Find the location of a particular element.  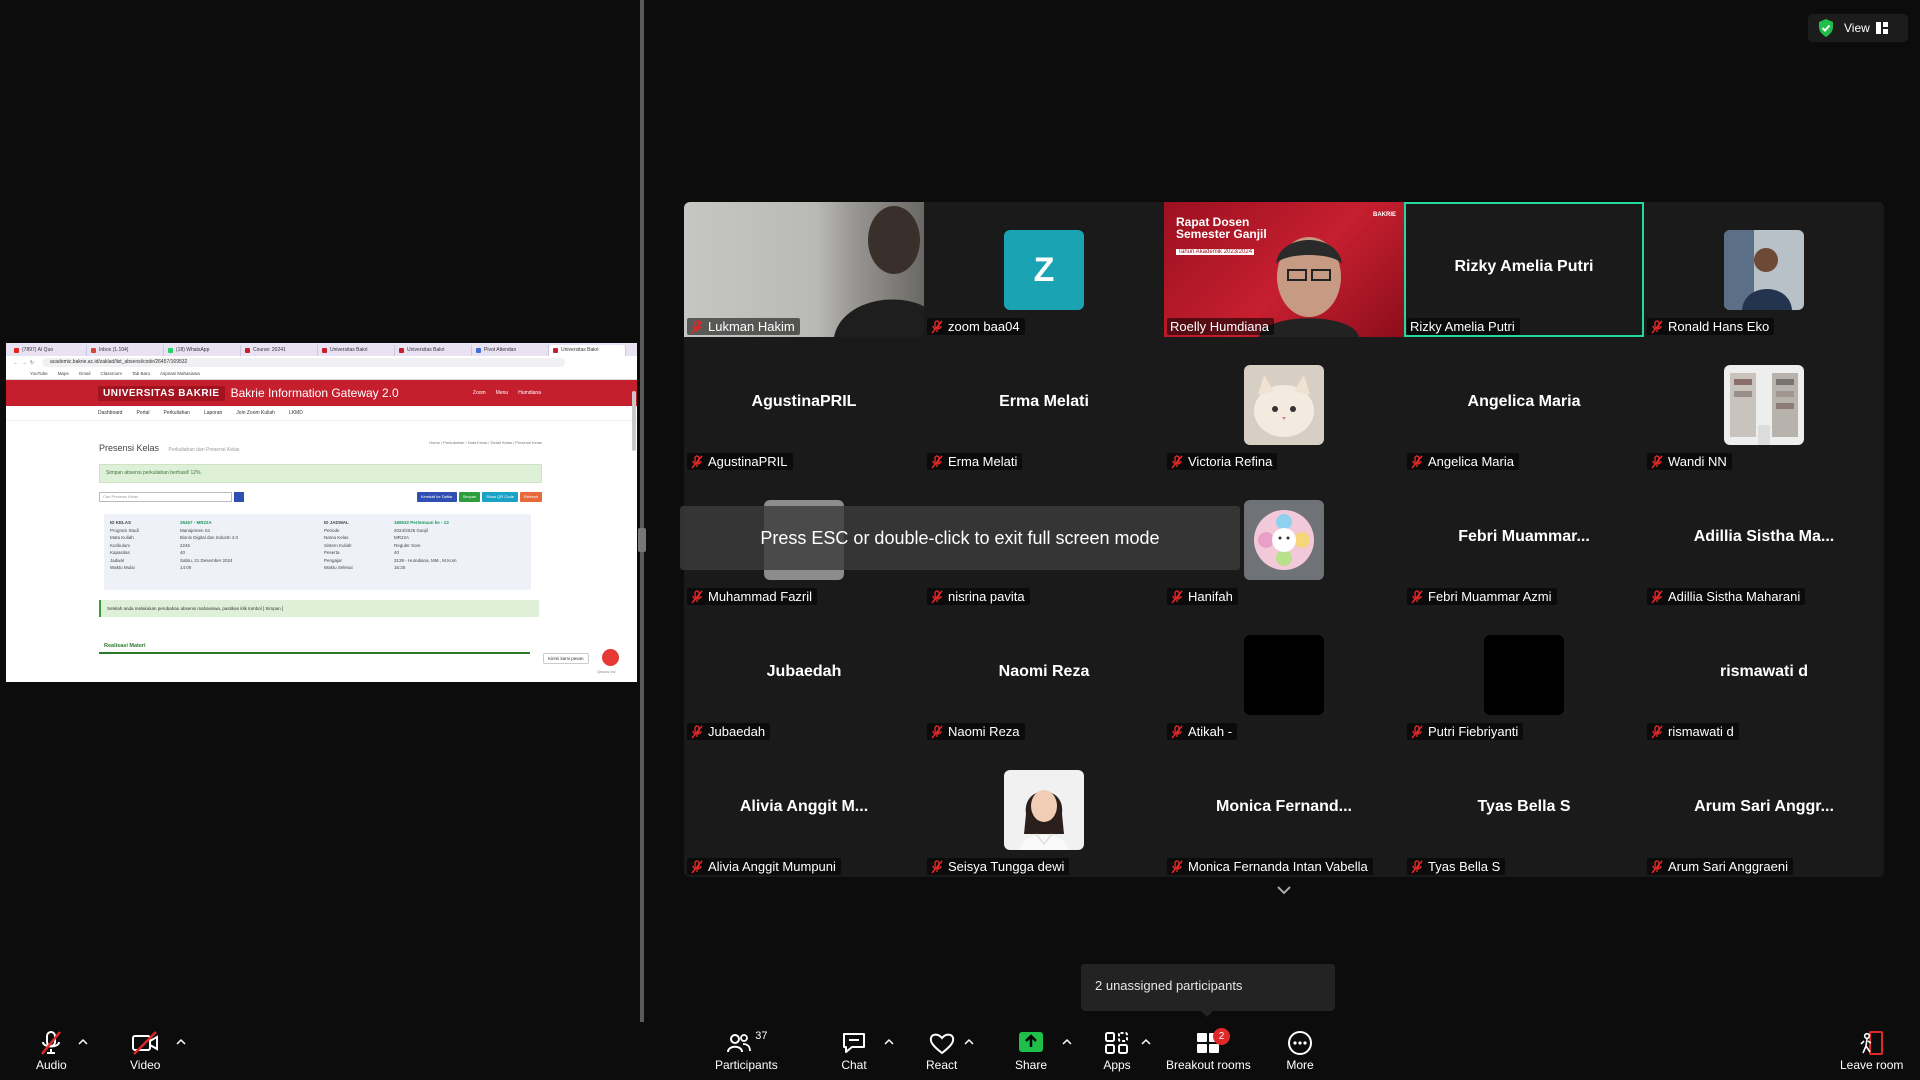

split-divider is located at coordinates (642, 511).